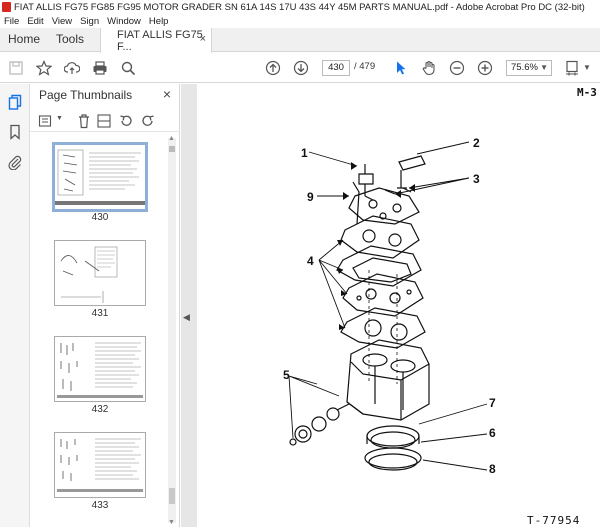 The height and width of the screenshot is (527, 600). Describe the element at coordinates (100, 68) in the screenshot. I see `print-icon` at that location.